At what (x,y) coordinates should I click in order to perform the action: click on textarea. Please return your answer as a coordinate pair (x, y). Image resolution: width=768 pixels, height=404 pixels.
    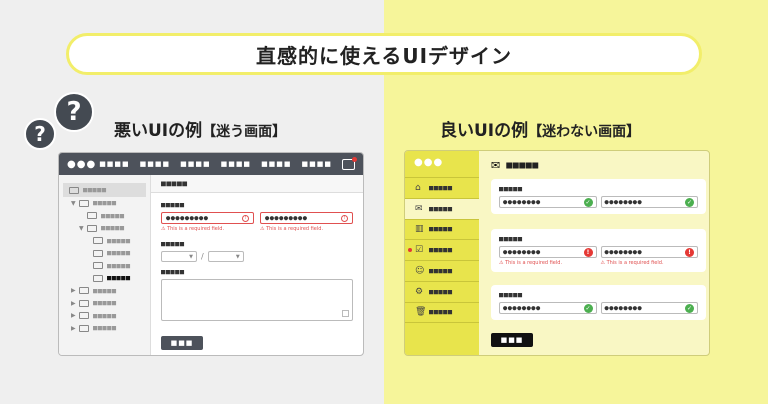
    Looking at the image, I should click on (257, 300).